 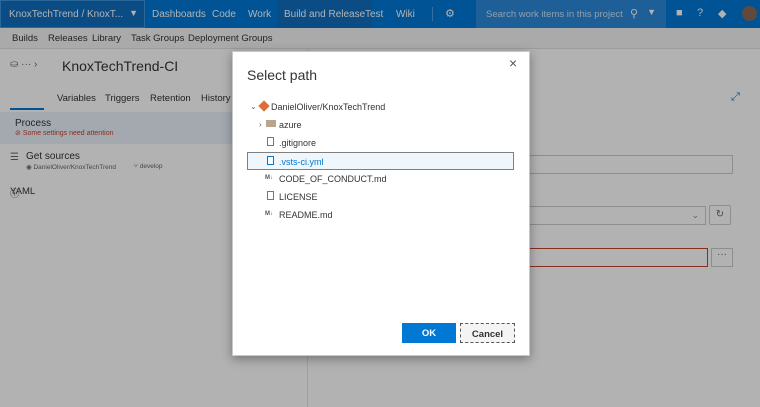 What do you see at coordinates (380, 143) in the screenshot?
I see `tree-item-gitignore: .gitignore` at bounding box center [380, 143].